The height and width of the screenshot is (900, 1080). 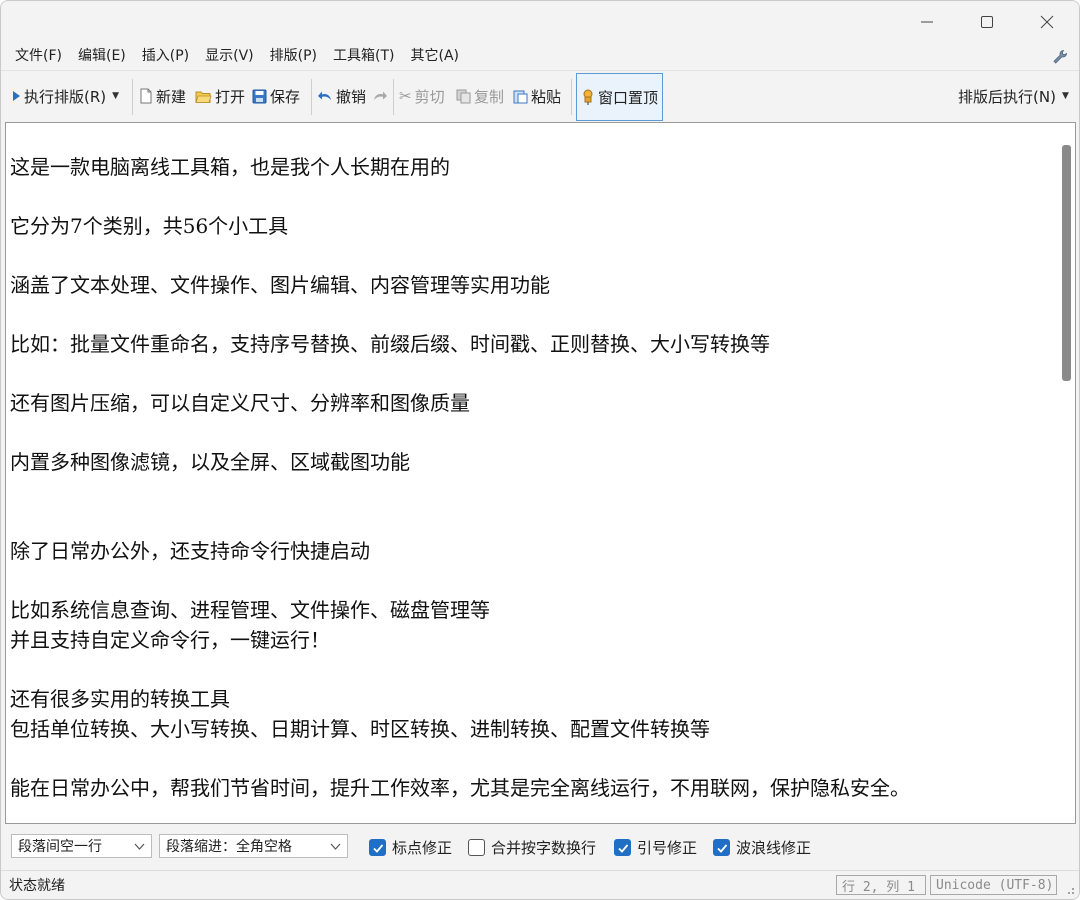 I want to click on editor-line: 包括单位转换、大小写转换、日期计算、时区转换、进制转换、配置文件转换等, so click(x=360, y=729).